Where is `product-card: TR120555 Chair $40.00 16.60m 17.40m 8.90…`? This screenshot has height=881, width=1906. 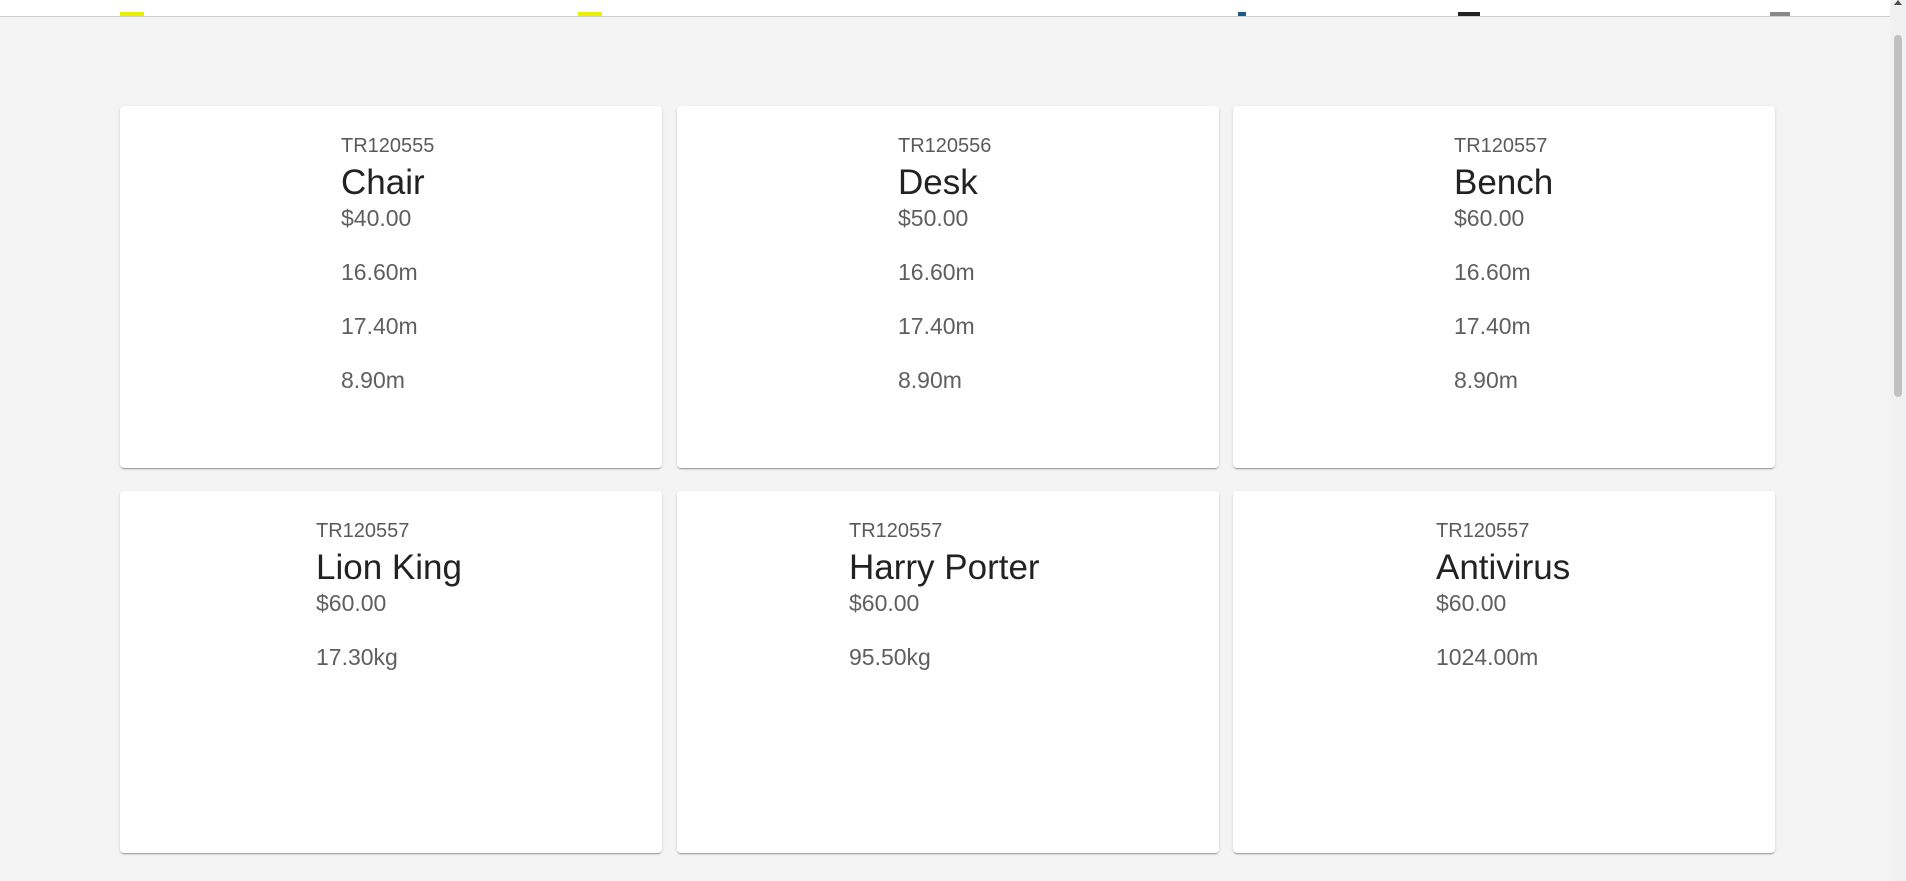 product-card: TR120555 Chair $40.00 16.60m 17.40m 8.90… is located at coordinates (391, 287).